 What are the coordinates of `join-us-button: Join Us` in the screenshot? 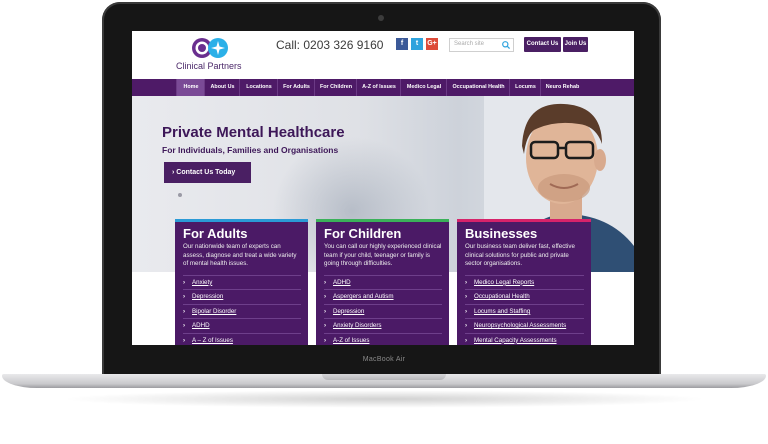 It's located at (575, 44).